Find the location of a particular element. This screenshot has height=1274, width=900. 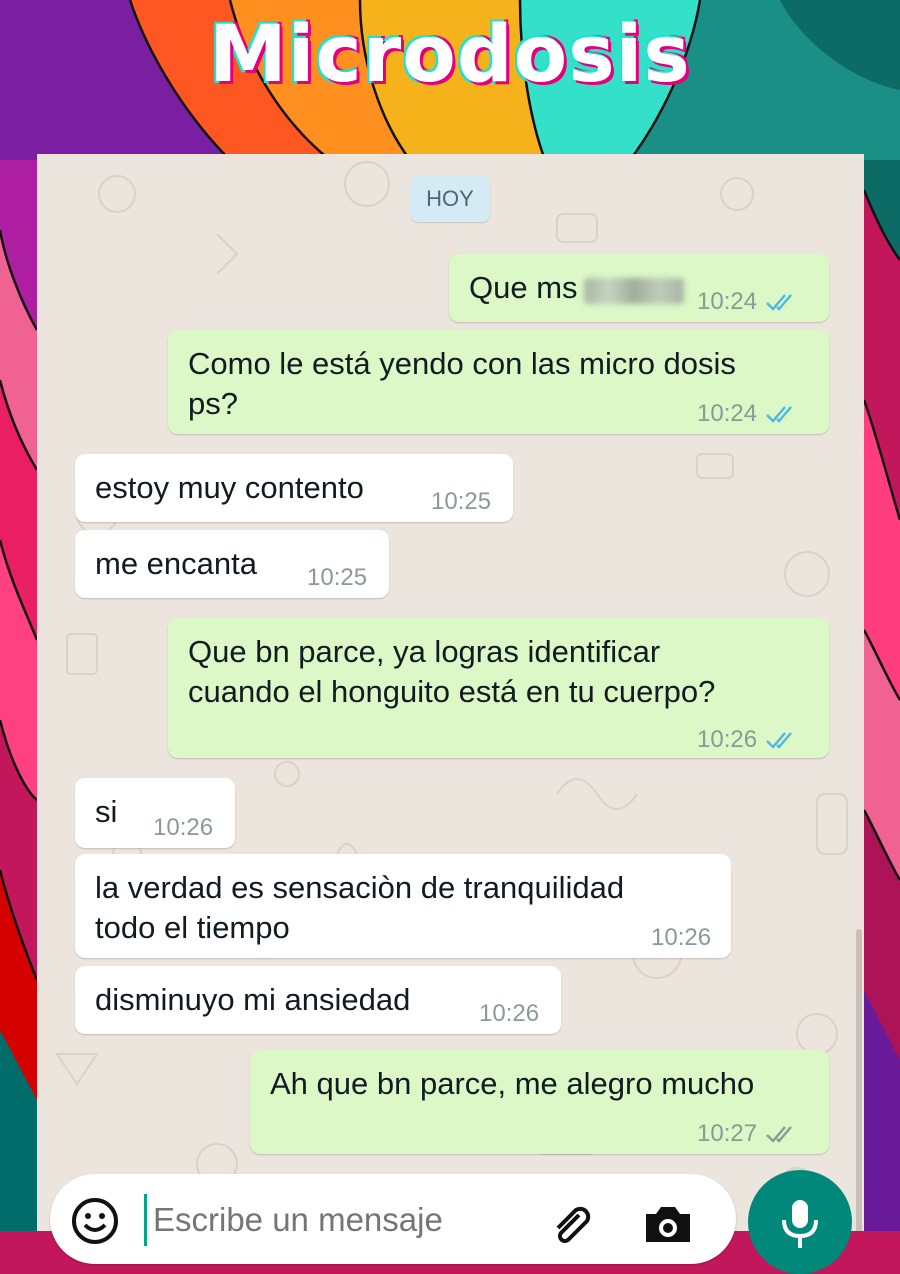

message-text: Que ms is located at coordinates (523, 287).